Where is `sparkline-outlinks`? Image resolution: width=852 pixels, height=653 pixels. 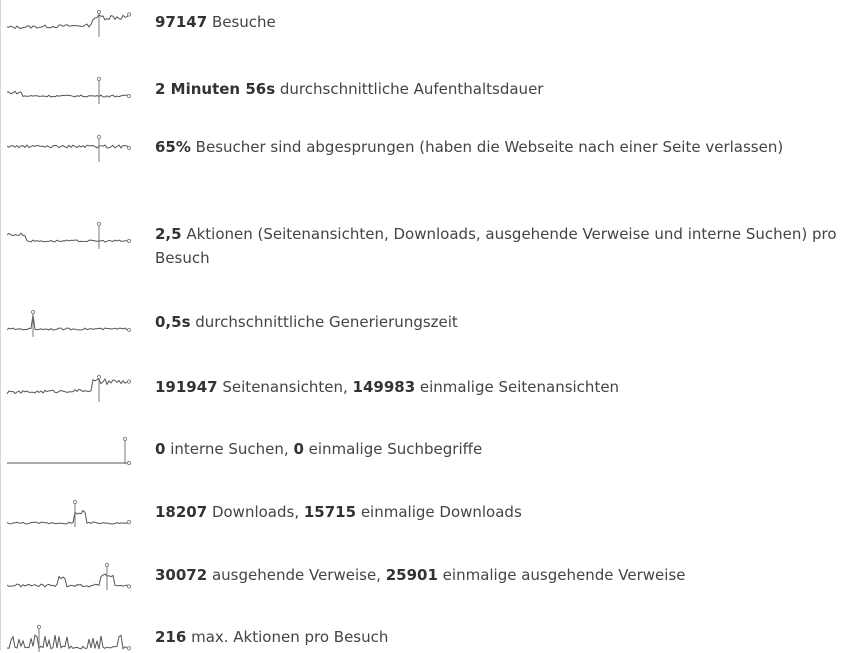 sparkline-outlinks is located at coordinates (69, 576).